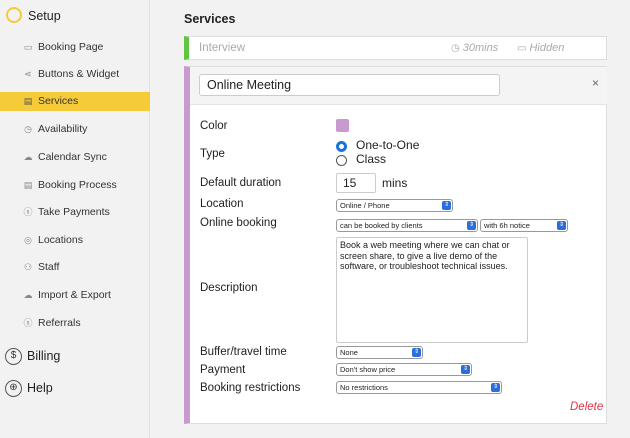  Describe the element at coordinates (341, 160) in the screenshot. I see `type-radio-class` at that location.